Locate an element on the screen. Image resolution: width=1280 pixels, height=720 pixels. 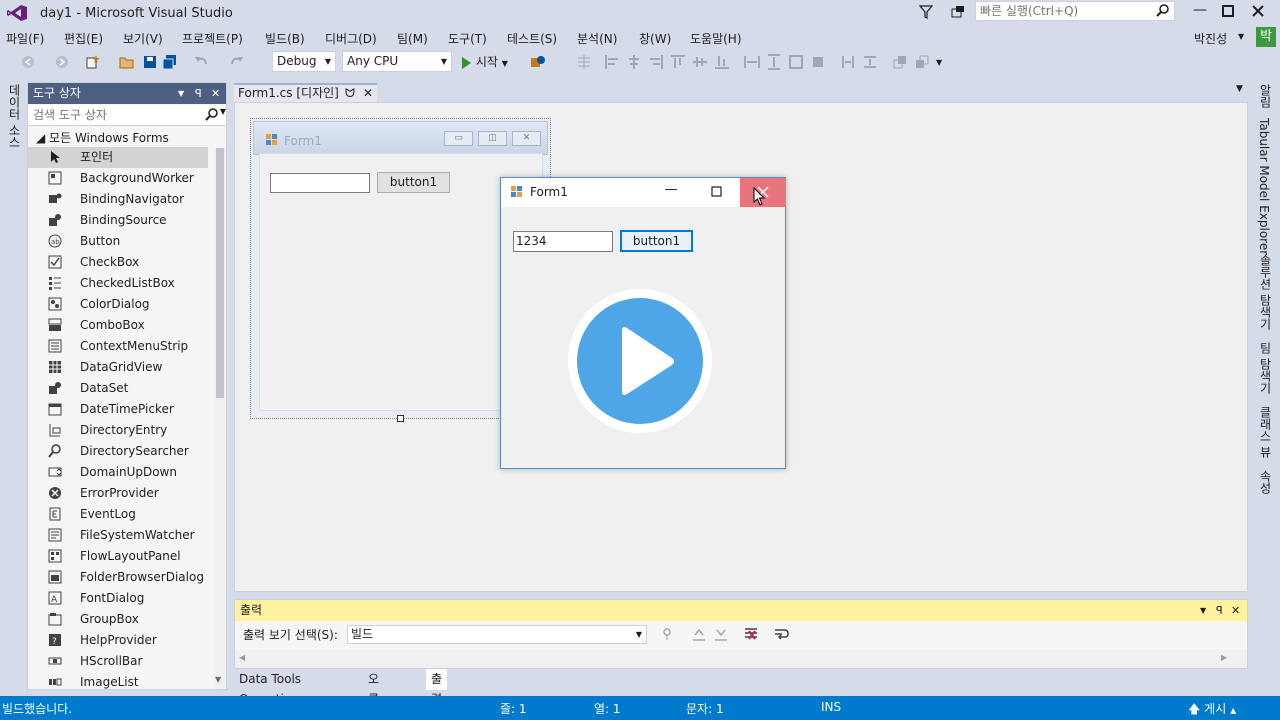
align-centers-icon is located at coordinates (634, 62).